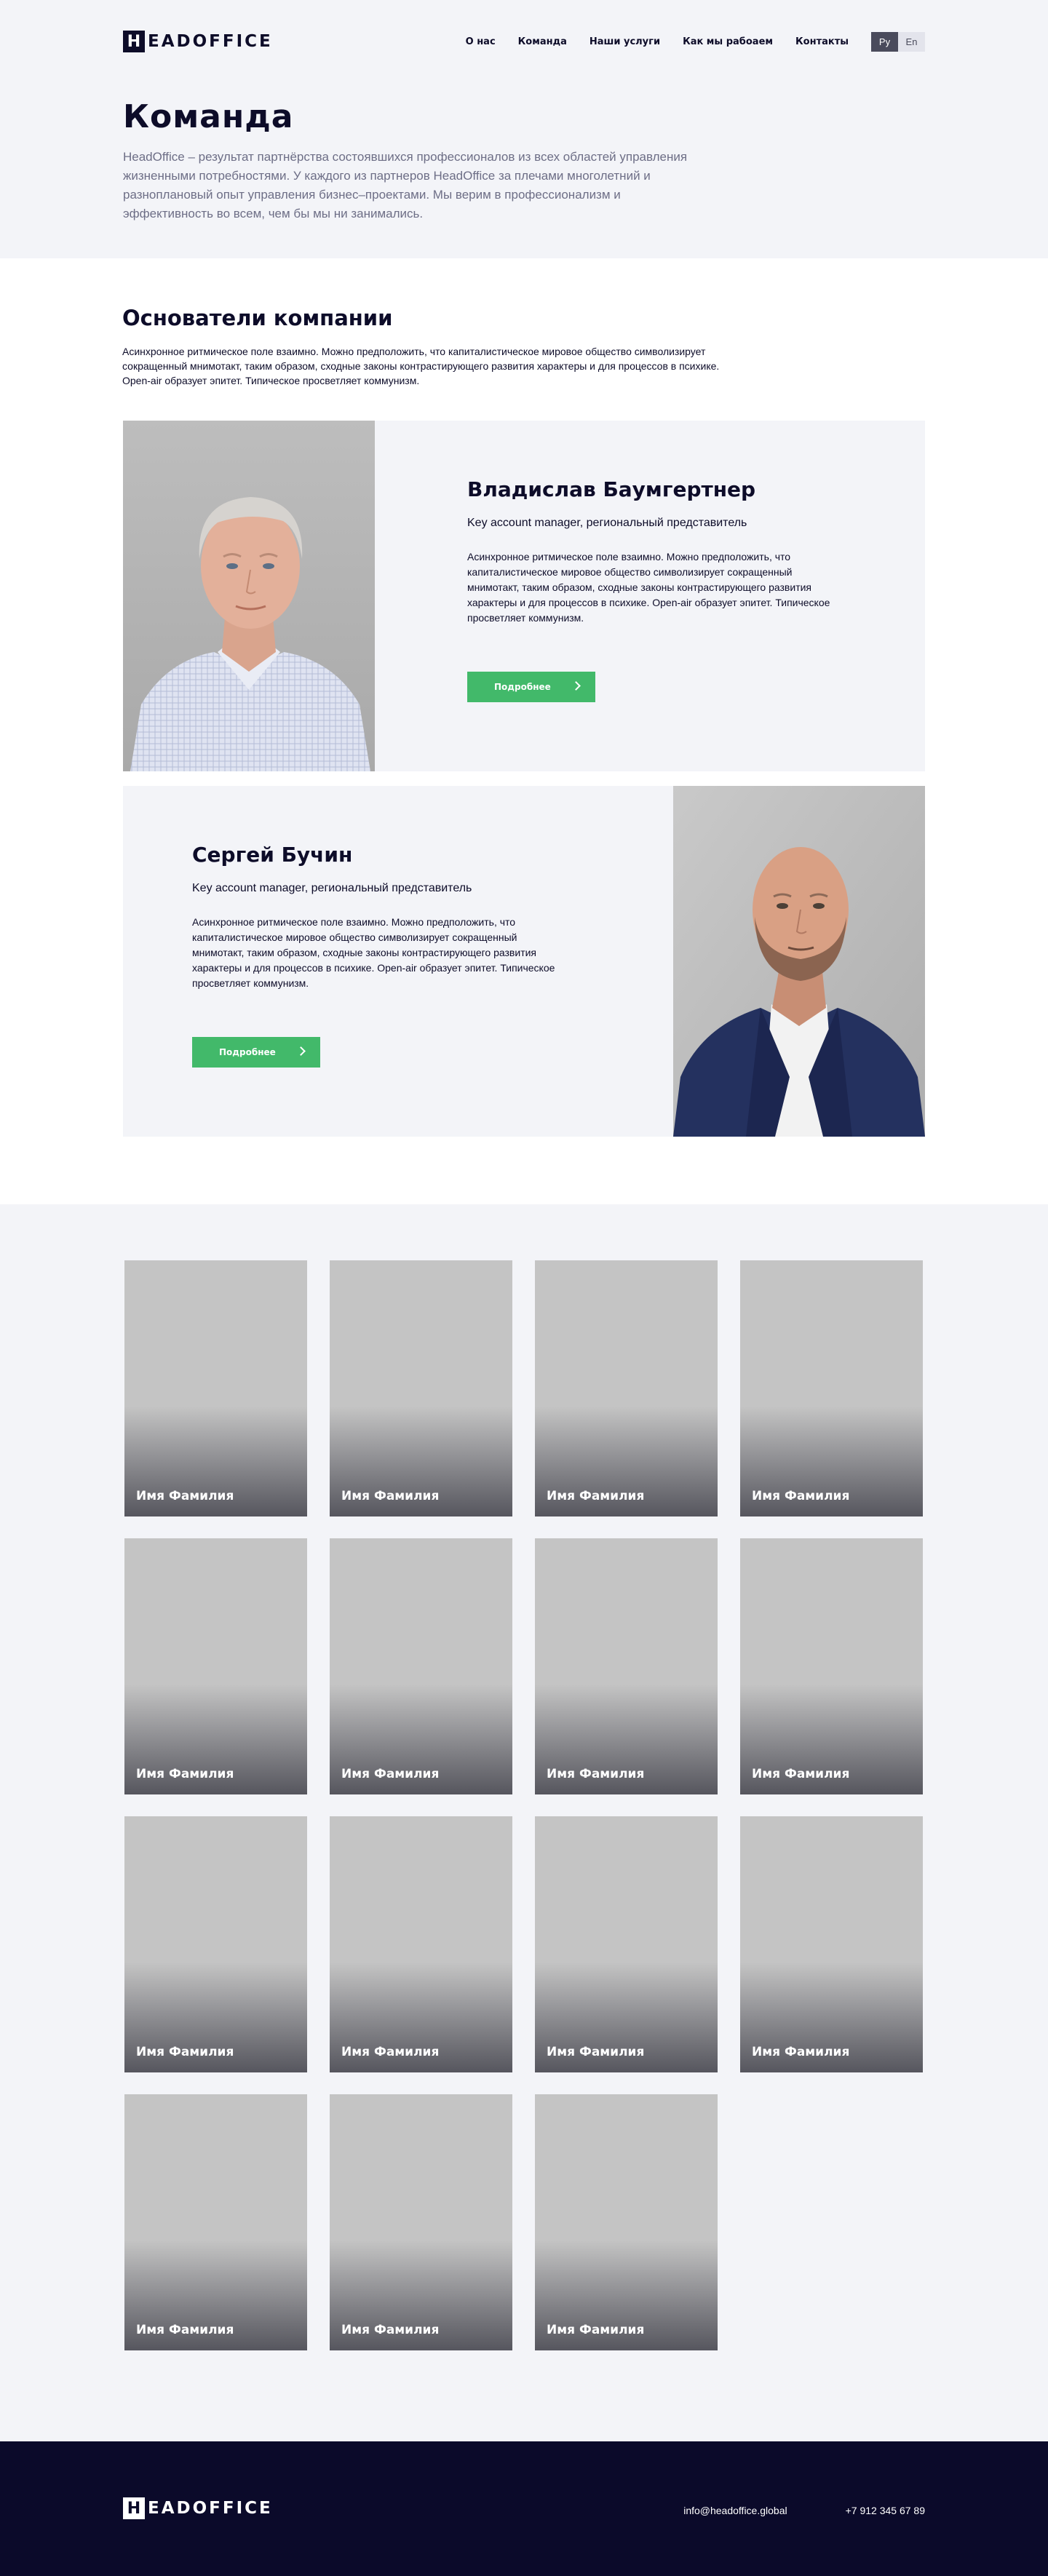 This screenshot has height=2576, width=1048. I want to click on lang-ru-button: Ру, so click(885, 41).